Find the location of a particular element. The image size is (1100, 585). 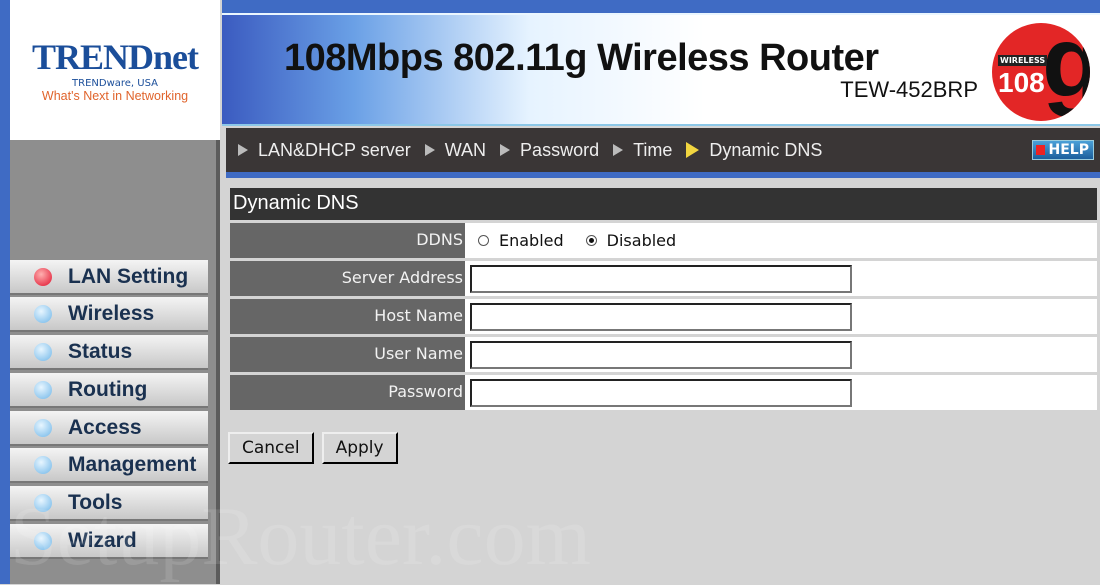

logo-brand: TRENDnet is located at coordinates (115, 57).